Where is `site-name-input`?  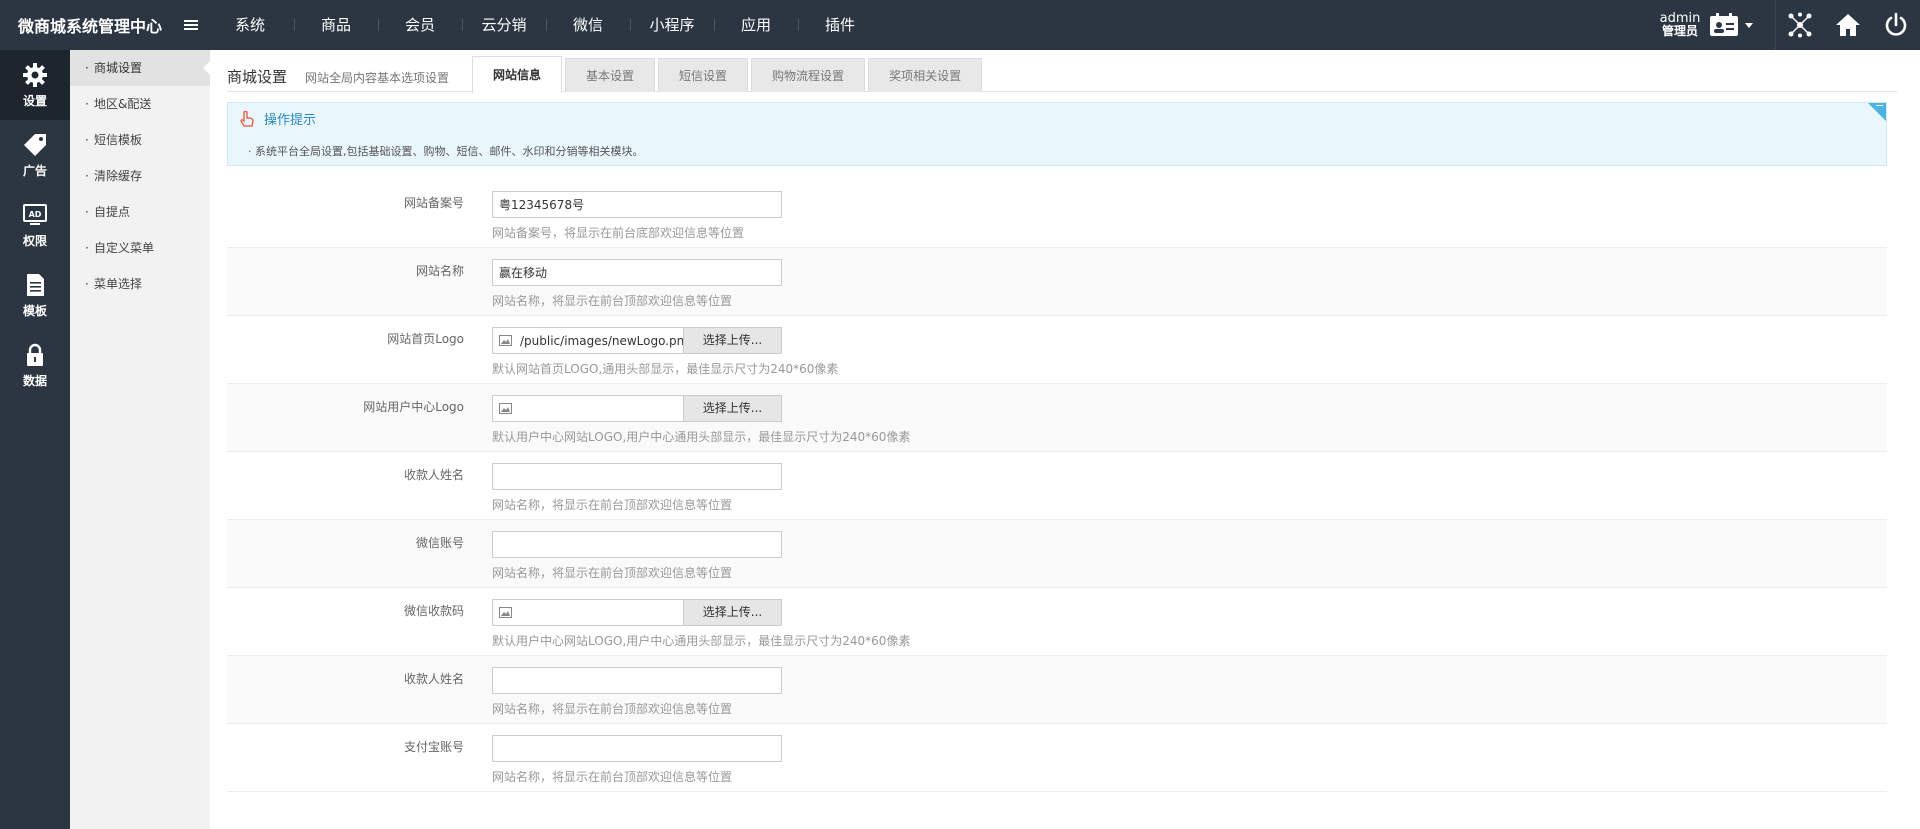
site-name-input is located at coordinates (637, 272).